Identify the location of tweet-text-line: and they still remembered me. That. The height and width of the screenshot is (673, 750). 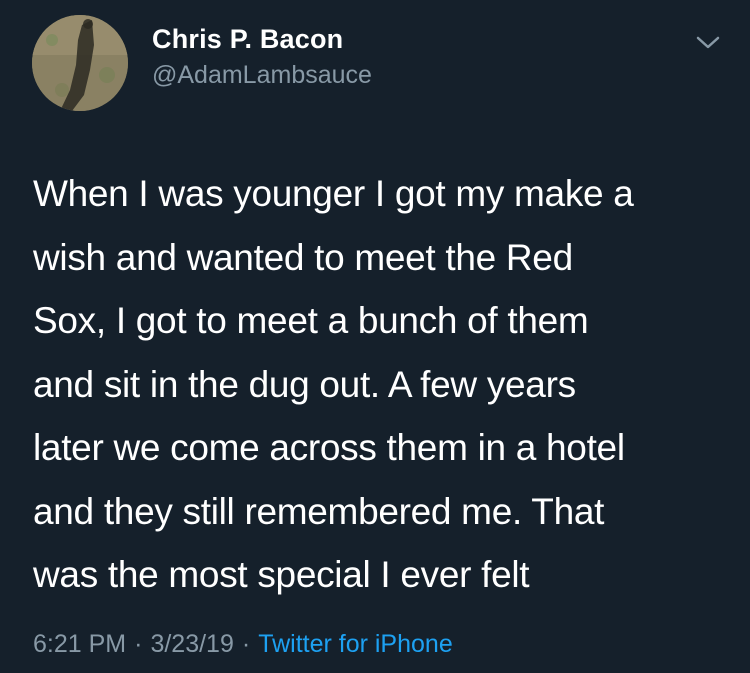
(319, 511).